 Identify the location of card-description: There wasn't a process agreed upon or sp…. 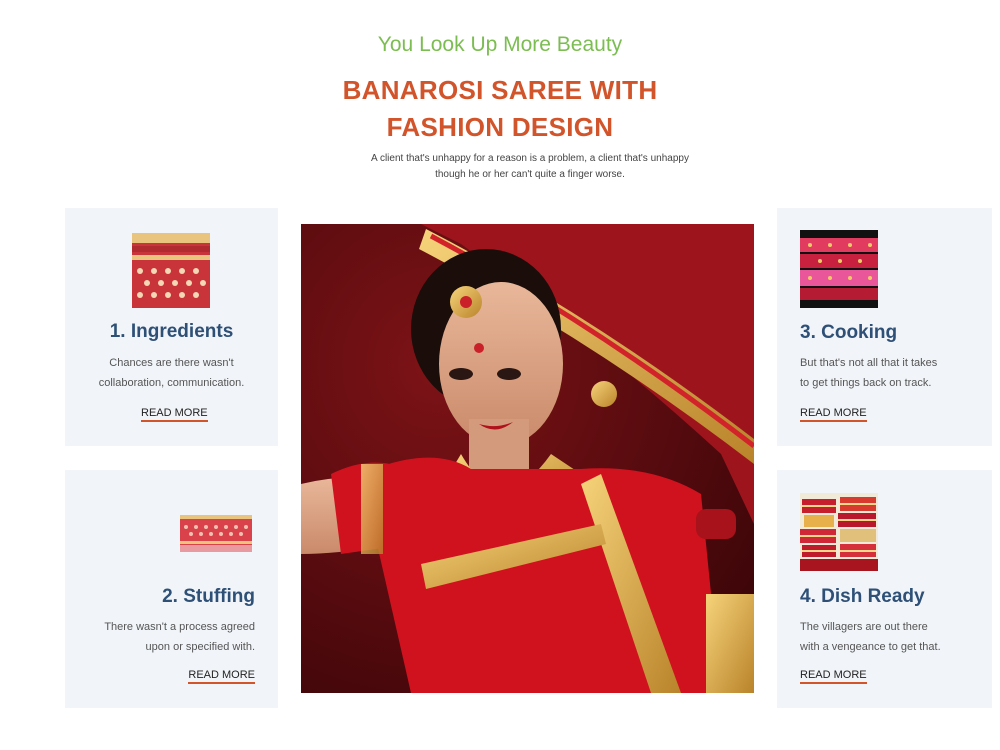
(160, 637).